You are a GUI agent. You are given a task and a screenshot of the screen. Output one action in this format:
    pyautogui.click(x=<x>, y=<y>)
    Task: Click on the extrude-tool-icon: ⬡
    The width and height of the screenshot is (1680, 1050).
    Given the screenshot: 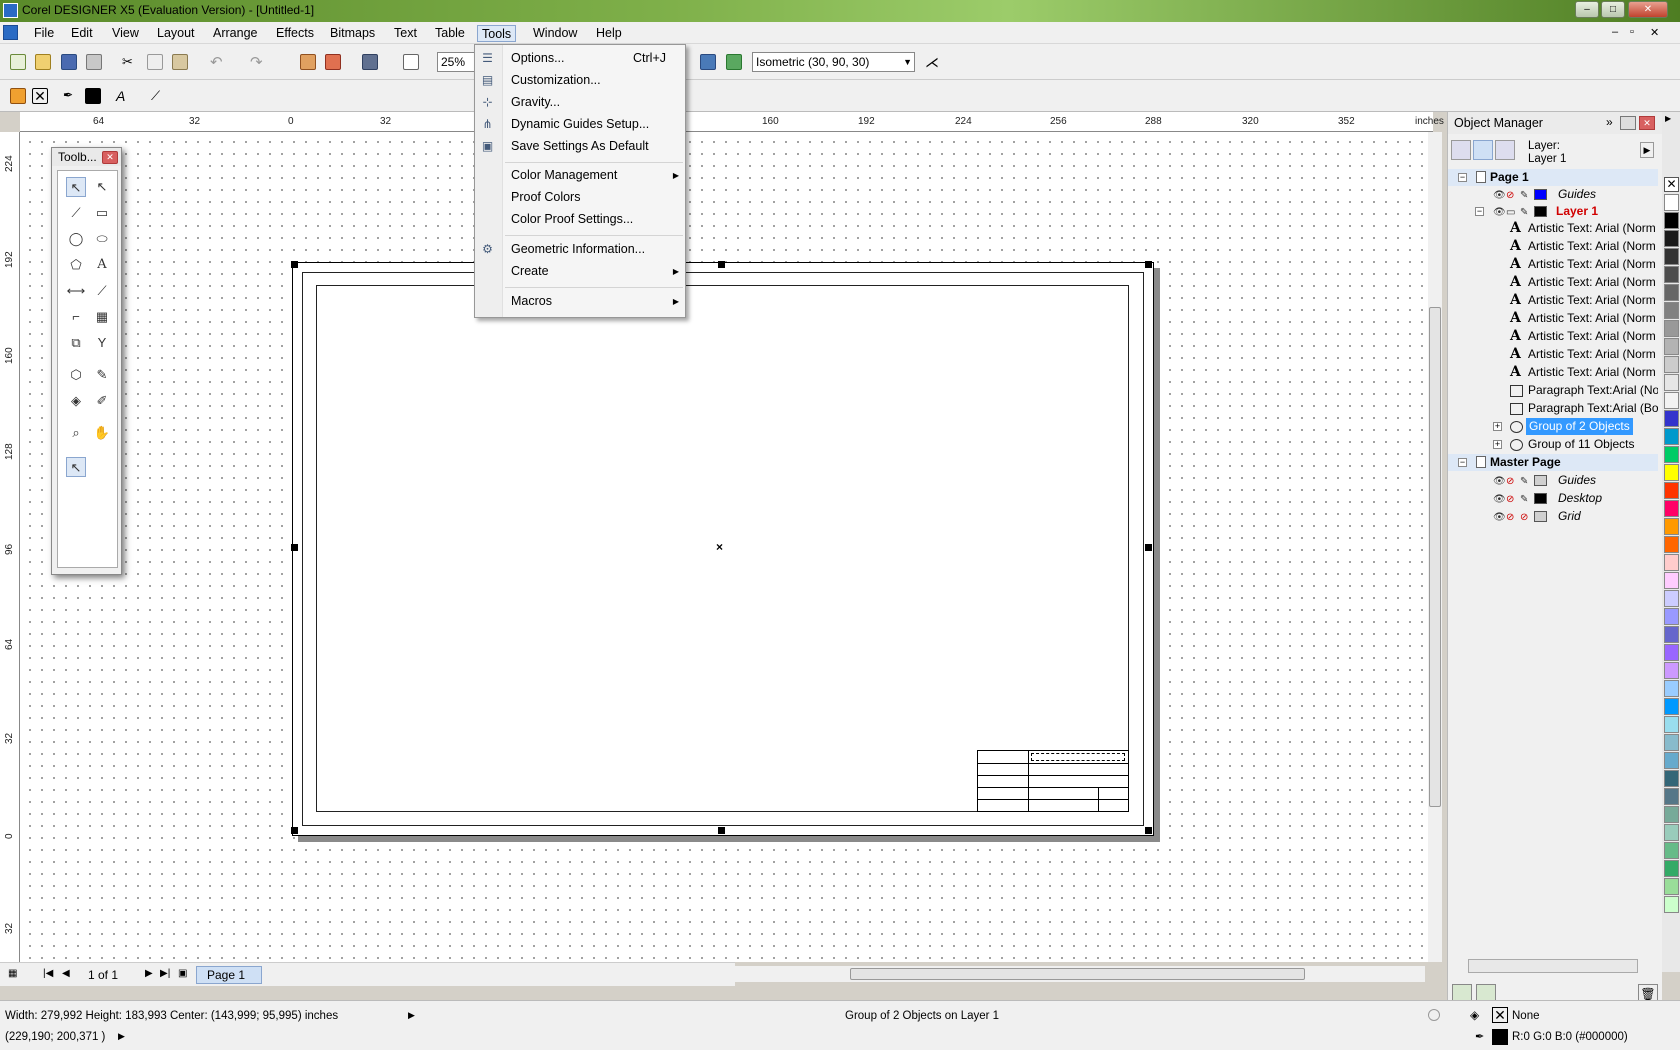 What is the action you would take?
    pyautogui.click(x=76, y=375)
    